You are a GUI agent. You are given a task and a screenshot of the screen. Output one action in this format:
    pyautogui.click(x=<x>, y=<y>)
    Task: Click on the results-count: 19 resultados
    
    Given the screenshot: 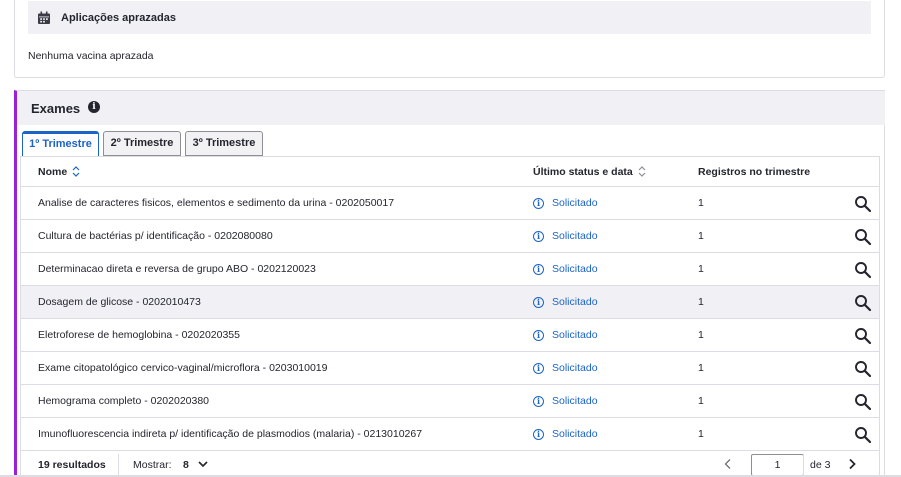 What is the action you would take?
    pyautogui.click(x=72, y=465)
    